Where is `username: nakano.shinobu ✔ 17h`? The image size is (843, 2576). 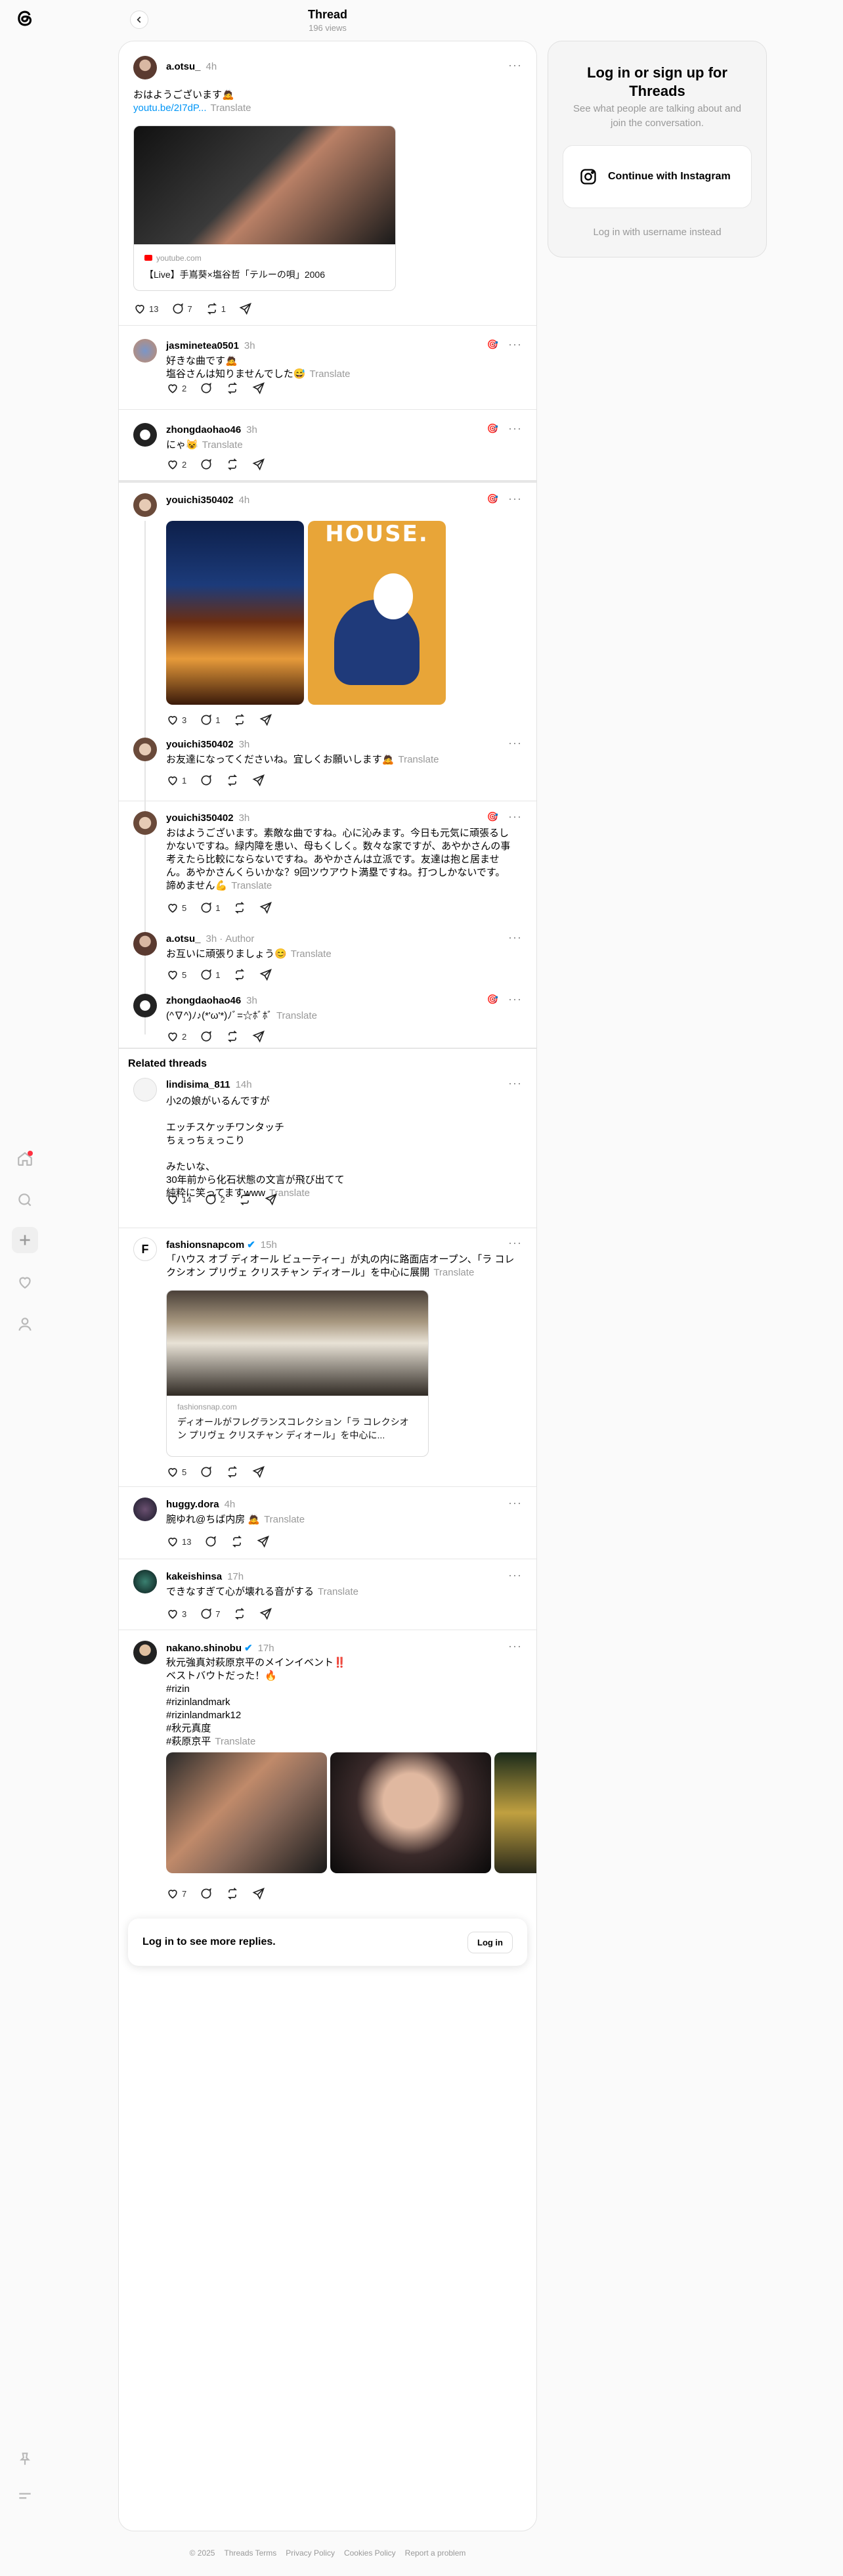 username: nakano.shinobu ✔ 17h is located at coordinates (220, 1648).